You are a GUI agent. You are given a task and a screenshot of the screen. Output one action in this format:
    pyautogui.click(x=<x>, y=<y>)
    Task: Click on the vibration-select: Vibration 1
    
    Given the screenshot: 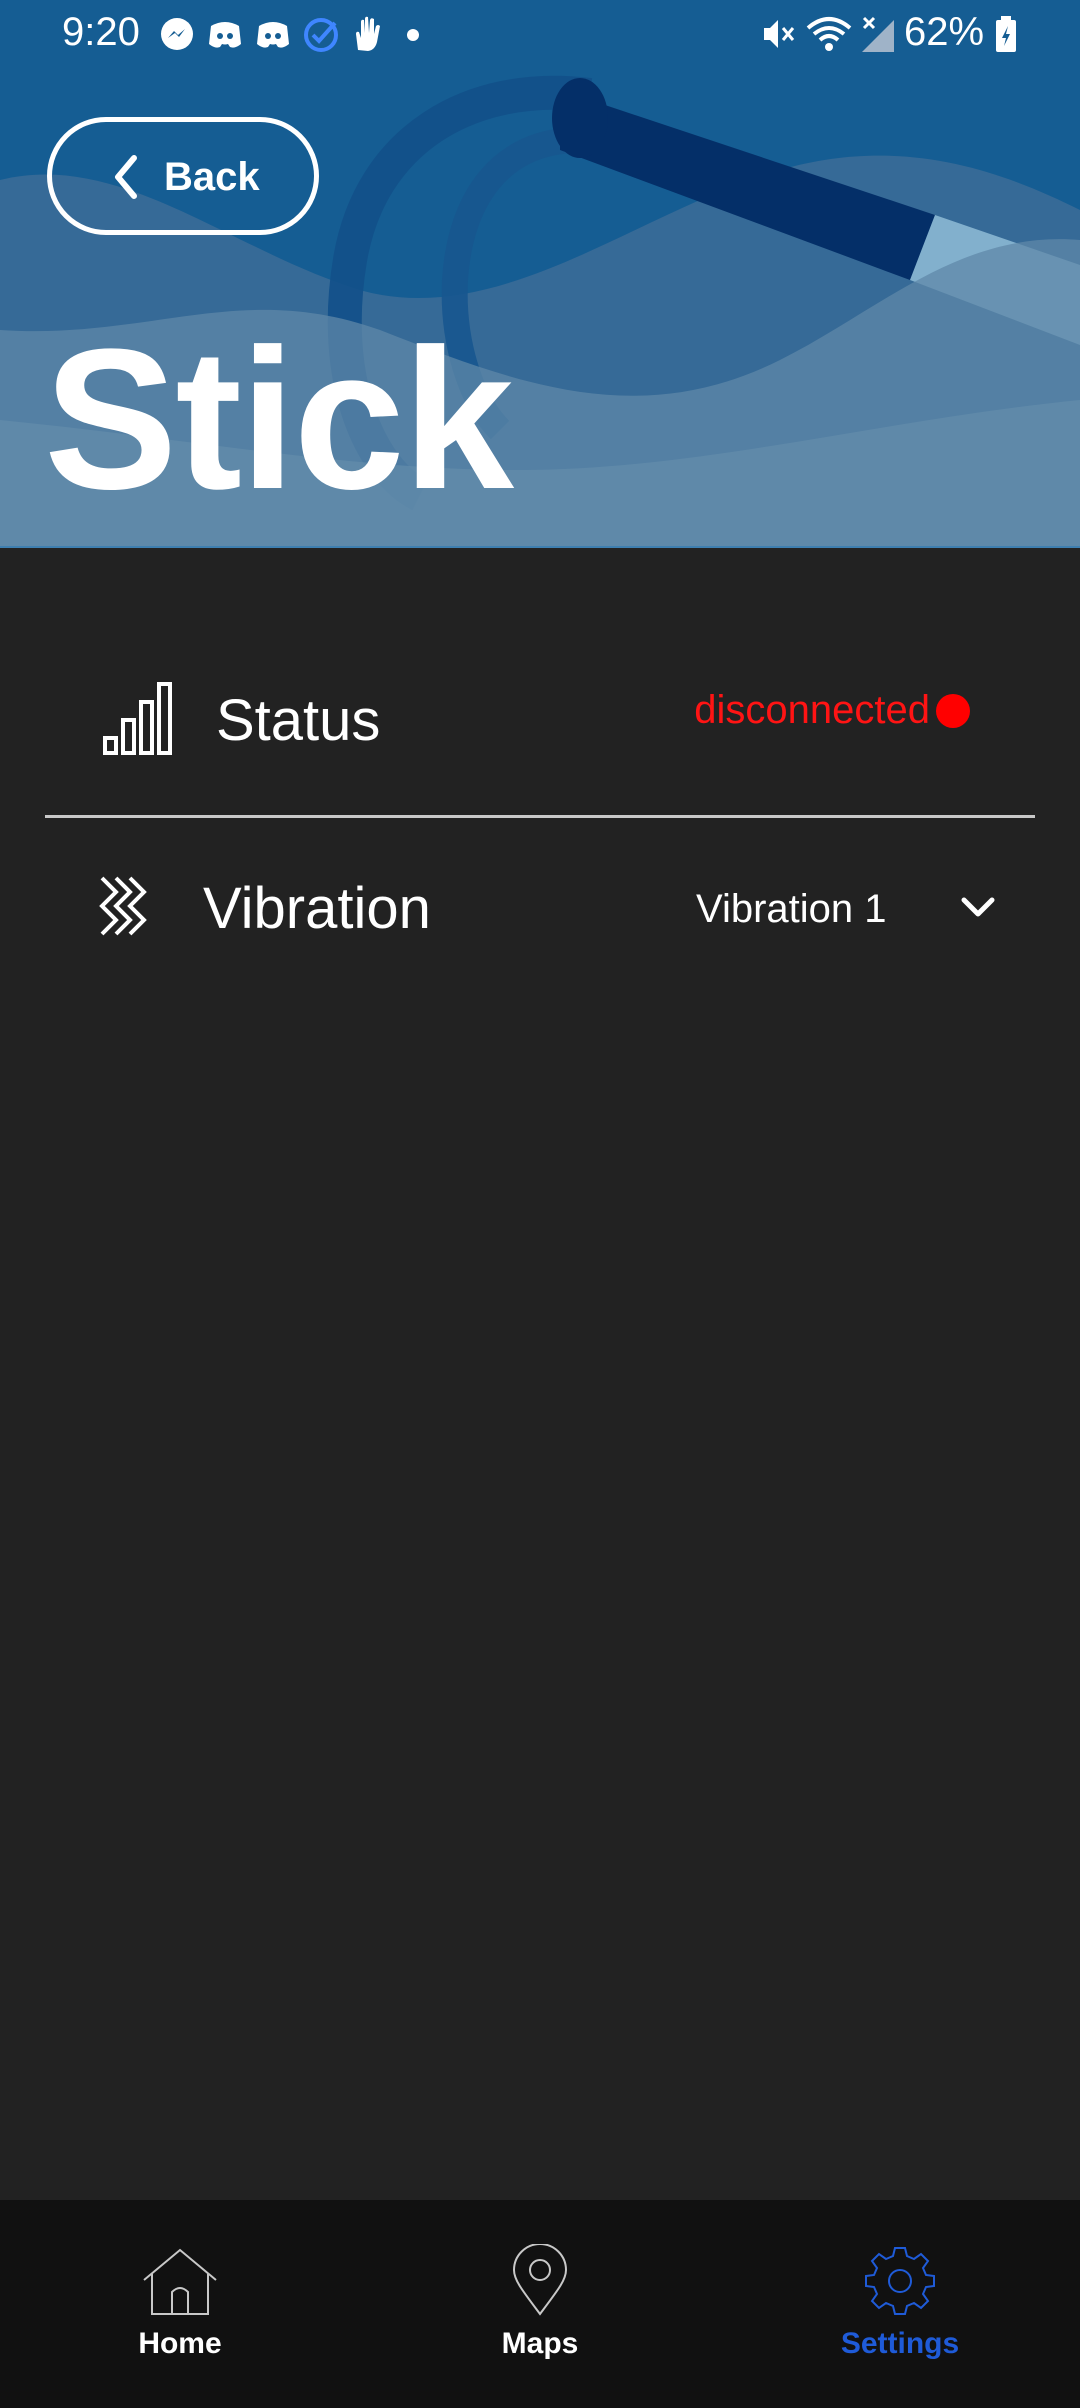 What is the action you would take?
    pyautogui.click(x=856, y=911)
    